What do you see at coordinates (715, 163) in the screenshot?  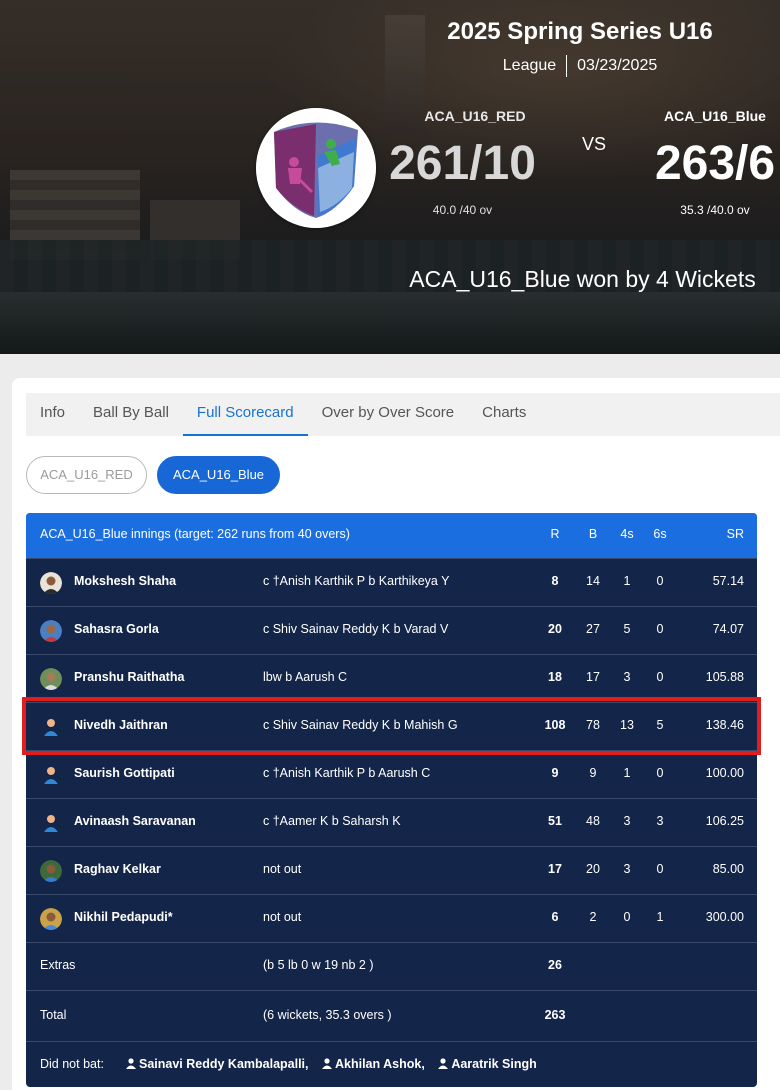 I see `team2-score: 263/6` at bounding box center [715, 163].